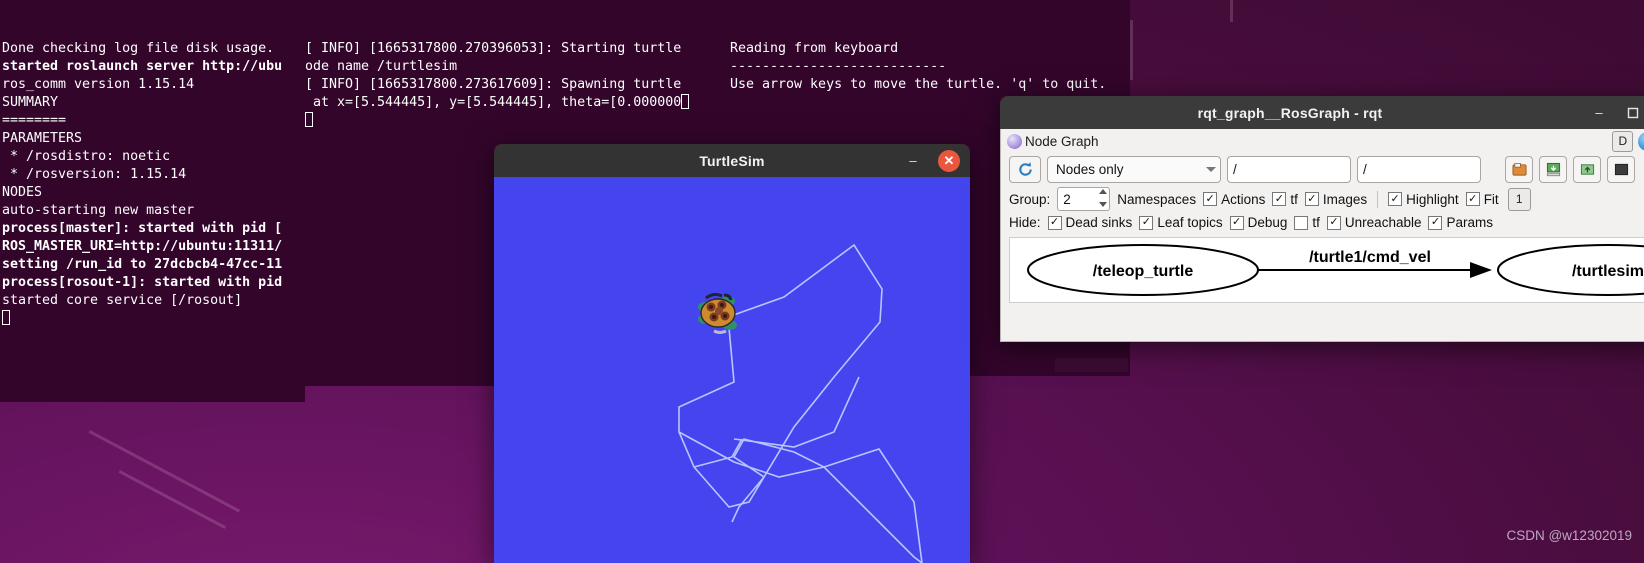 The width and height of the screenshot is (1644, 563). I want to click on checkbox-dead-sinks: ✓ Dead sinks, so click(1090, 222).